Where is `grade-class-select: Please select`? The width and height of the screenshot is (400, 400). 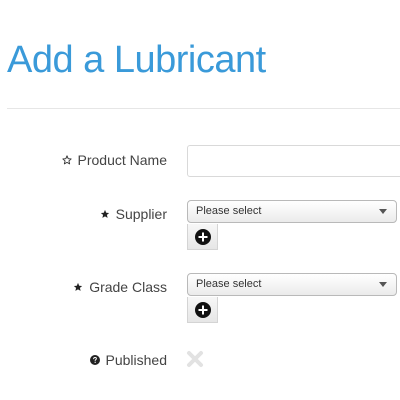 grade-class-select: Please select is located at coordinates (292, 284).